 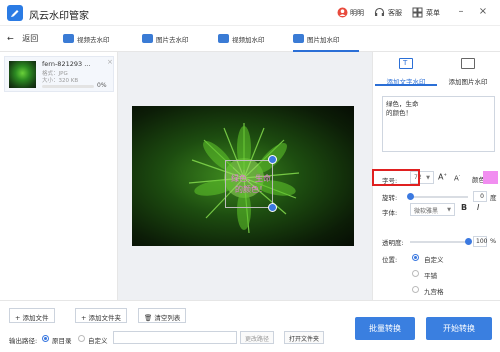 What do you see at coordinates (102, 85) in the screenshot?
I see `file-progress-label: 0%` at bounding box center [102, 85].